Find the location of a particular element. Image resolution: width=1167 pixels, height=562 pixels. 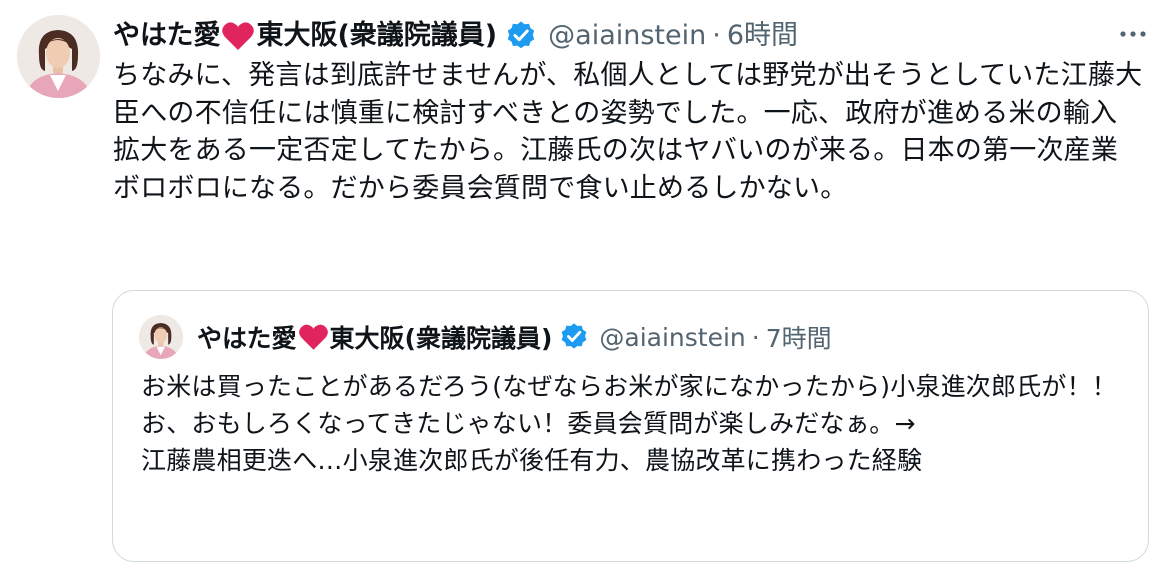

quoted-author-name: やはた愛 東大阪(衆議院議員) is located at coordinates (374, 337).